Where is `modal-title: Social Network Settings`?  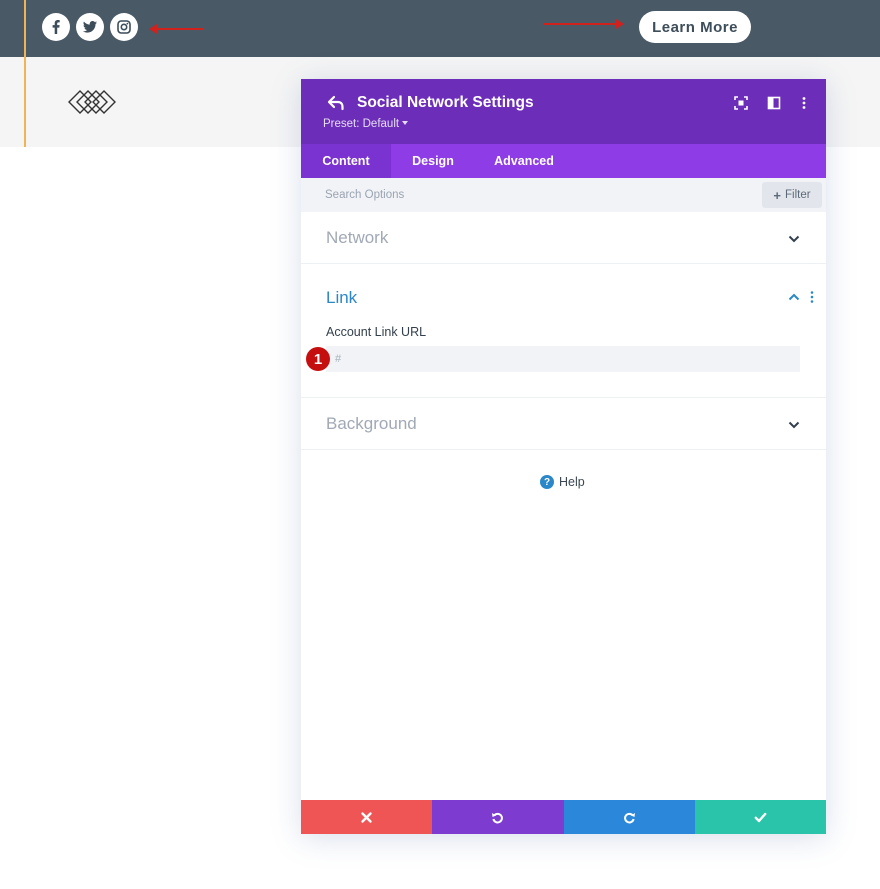 modal-title: Social Network Settings is located at coordinates (445, 102).